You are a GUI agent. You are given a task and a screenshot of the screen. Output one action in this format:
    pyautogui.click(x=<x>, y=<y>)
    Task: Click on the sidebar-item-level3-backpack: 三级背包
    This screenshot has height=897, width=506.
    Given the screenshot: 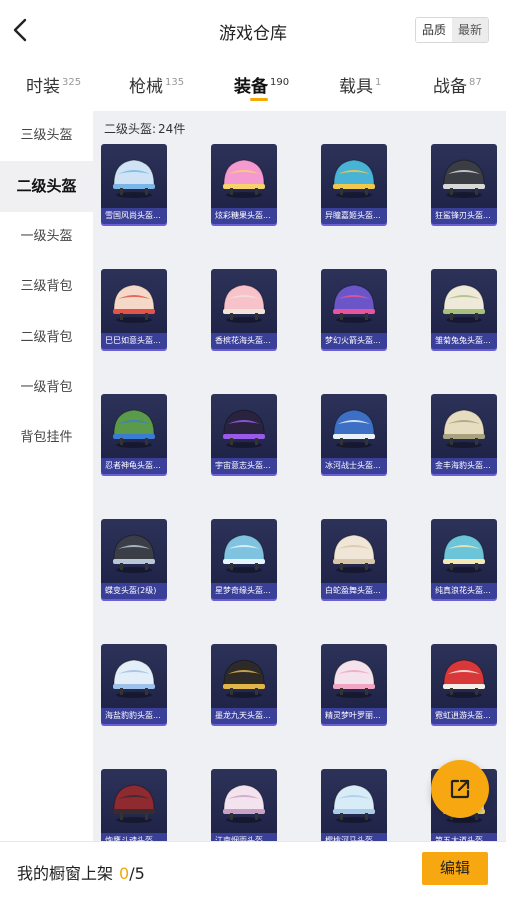 What is the action you would take?
    pyautogui.click(x=46, y=287)
    